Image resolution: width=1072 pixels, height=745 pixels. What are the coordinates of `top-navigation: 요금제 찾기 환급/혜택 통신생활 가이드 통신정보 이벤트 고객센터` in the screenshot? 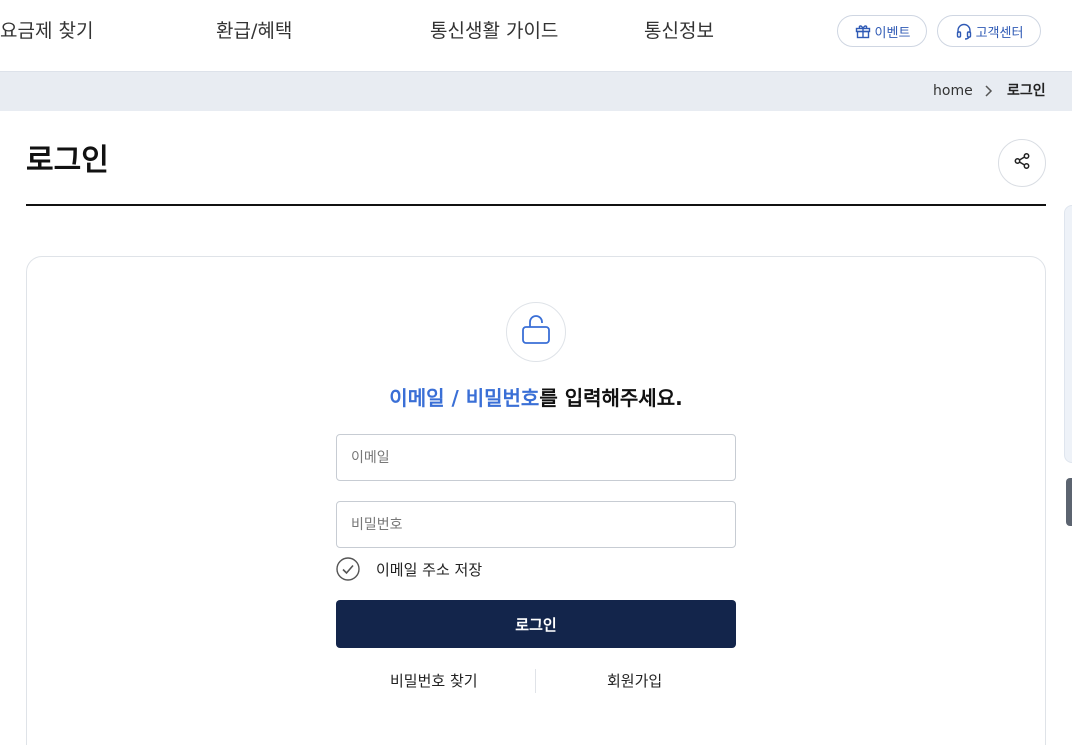 It's located at (536, 36).